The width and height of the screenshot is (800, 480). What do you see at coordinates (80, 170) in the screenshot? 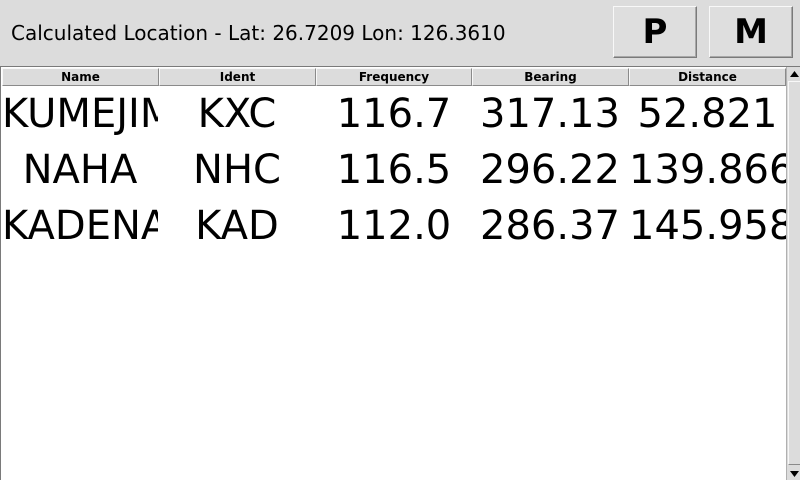
I see `cell-name: NAHA` at bounding box center [80, 170].